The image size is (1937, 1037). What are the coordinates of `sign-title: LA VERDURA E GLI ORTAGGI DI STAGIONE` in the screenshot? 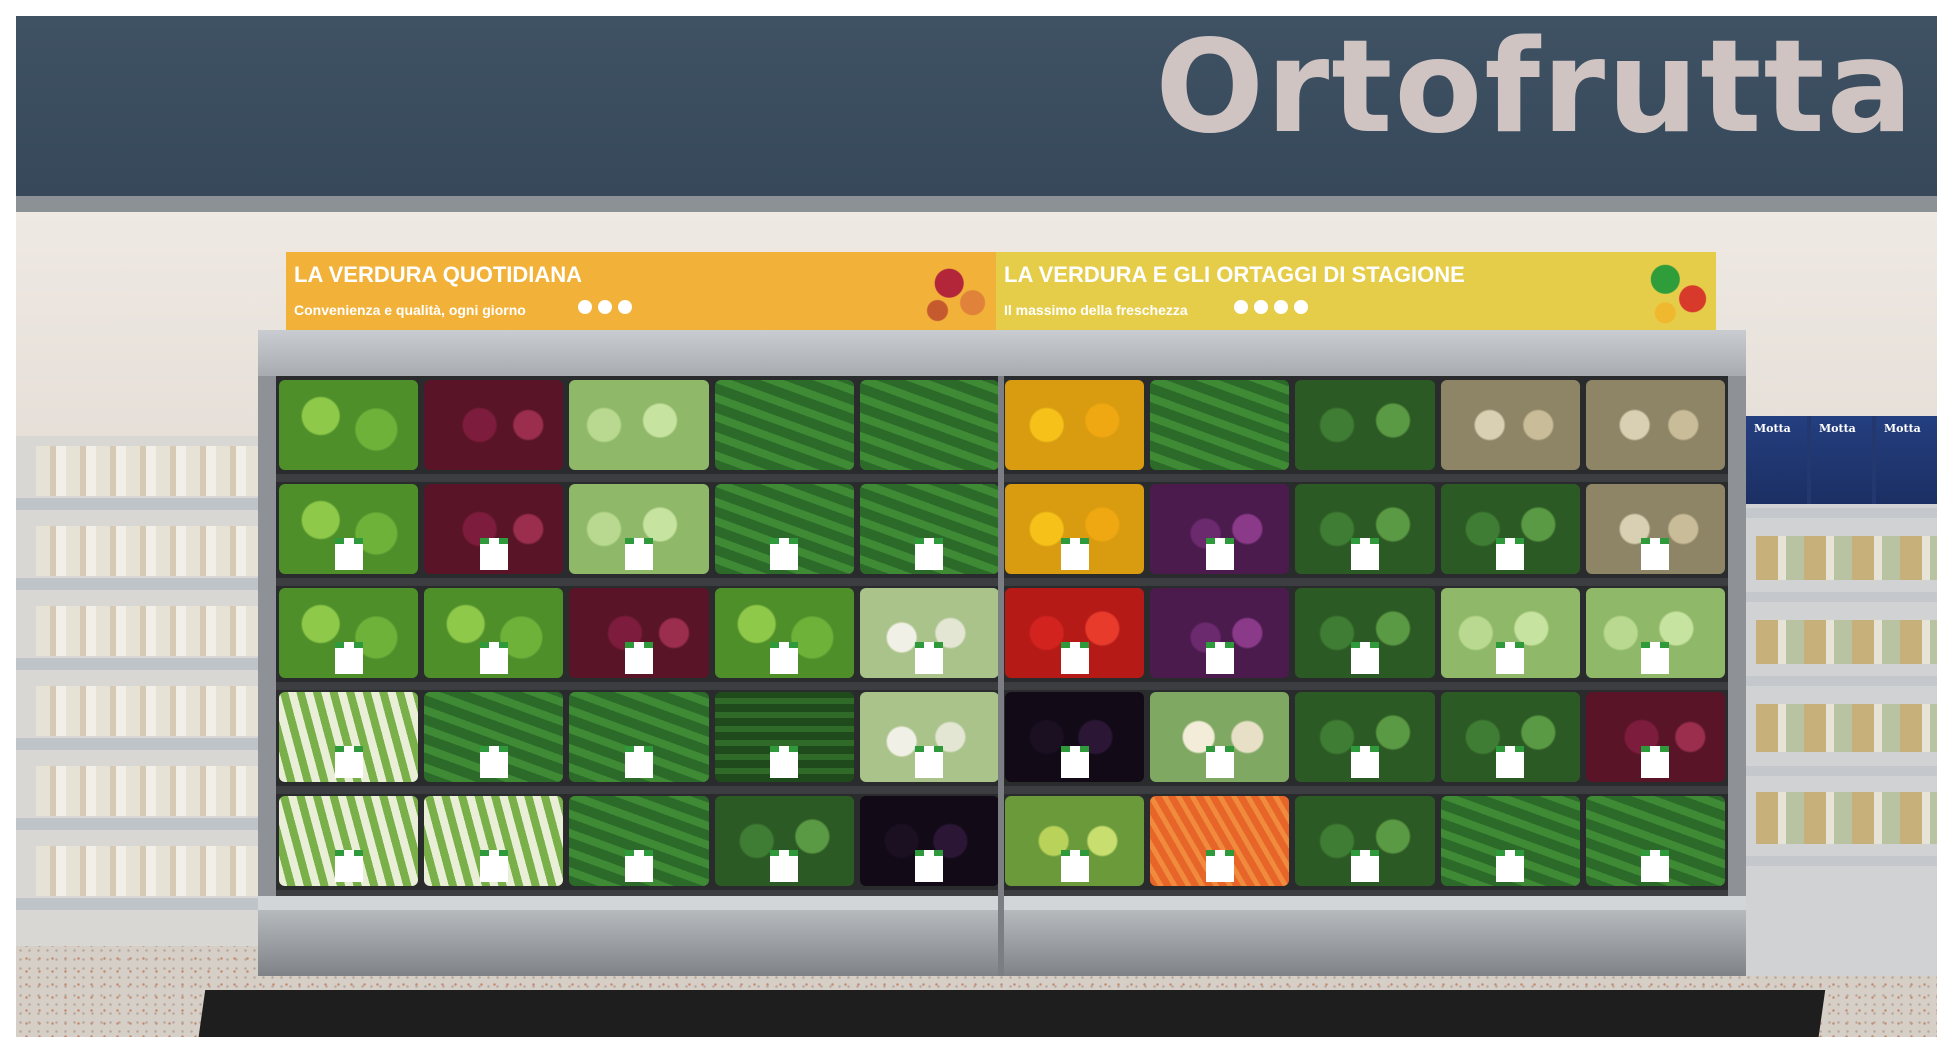 It's located at (1234, 274).